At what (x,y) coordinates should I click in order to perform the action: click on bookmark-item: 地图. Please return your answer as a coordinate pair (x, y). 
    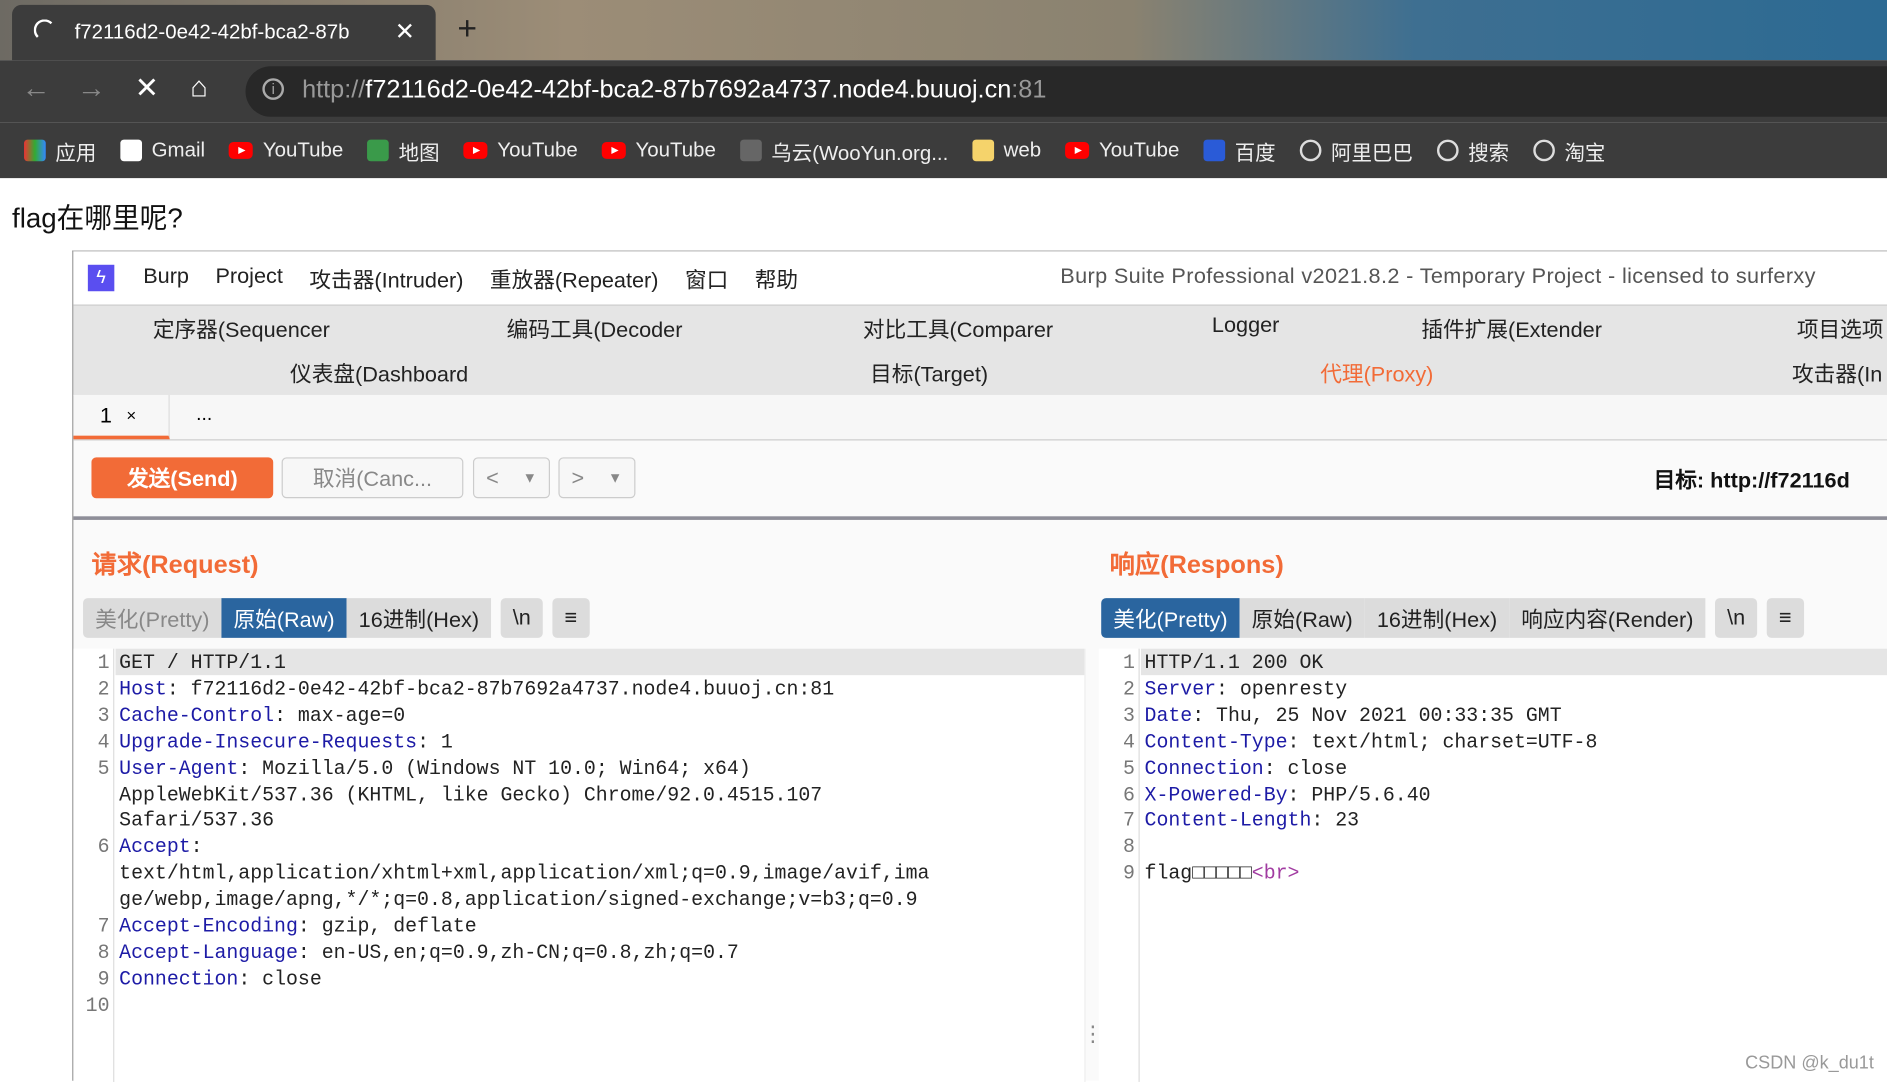
    Looking at the image, I should click on (403, 150).